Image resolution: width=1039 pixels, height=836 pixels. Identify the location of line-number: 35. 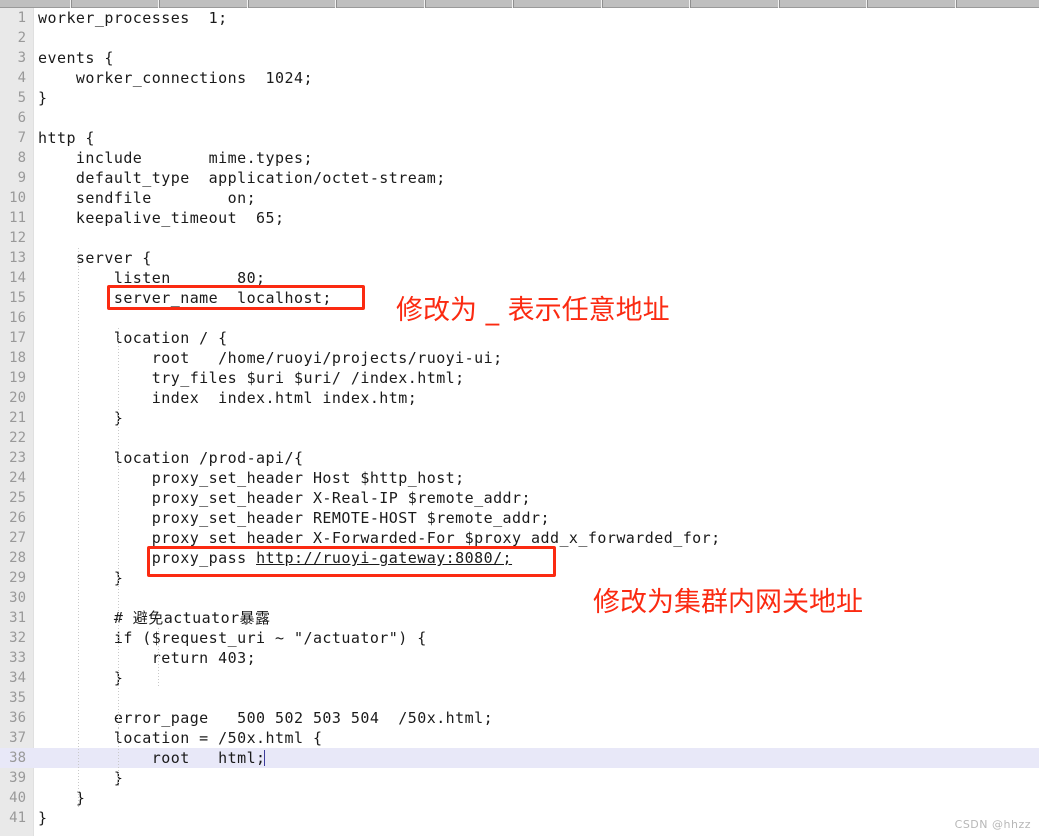
(17, 698).